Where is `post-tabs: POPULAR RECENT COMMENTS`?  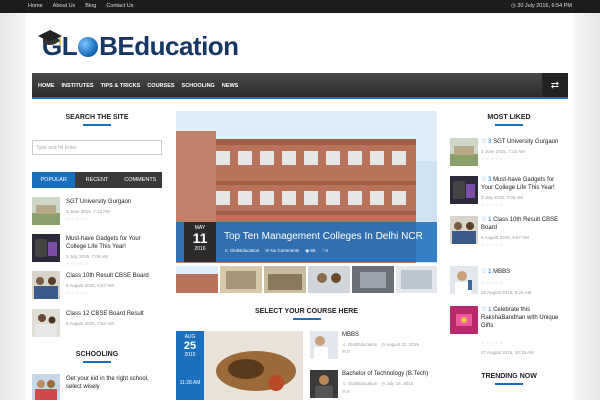
post-tabs: POPULAR RECENT COMMENTS is located at coordinates (97, 180).